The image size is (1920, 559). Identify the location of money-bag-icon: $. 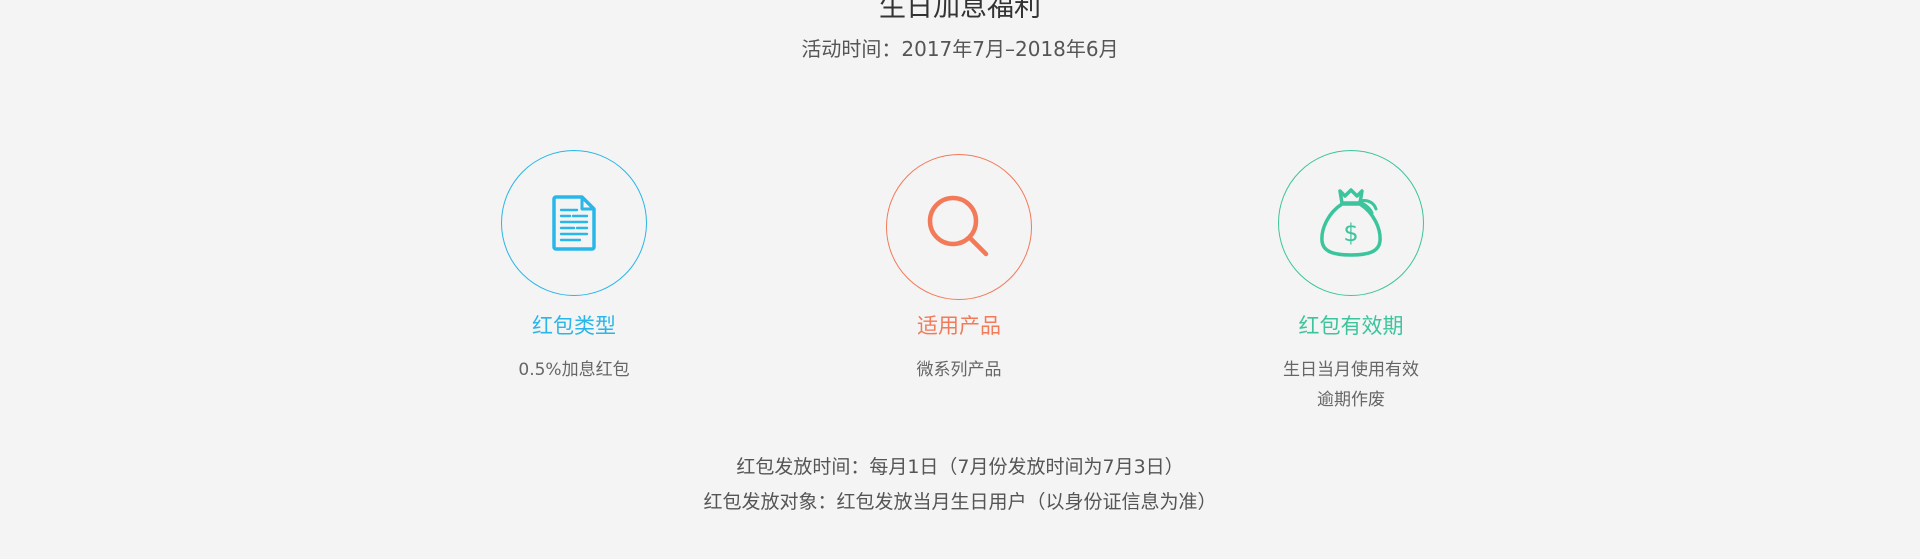
(1351, 222).